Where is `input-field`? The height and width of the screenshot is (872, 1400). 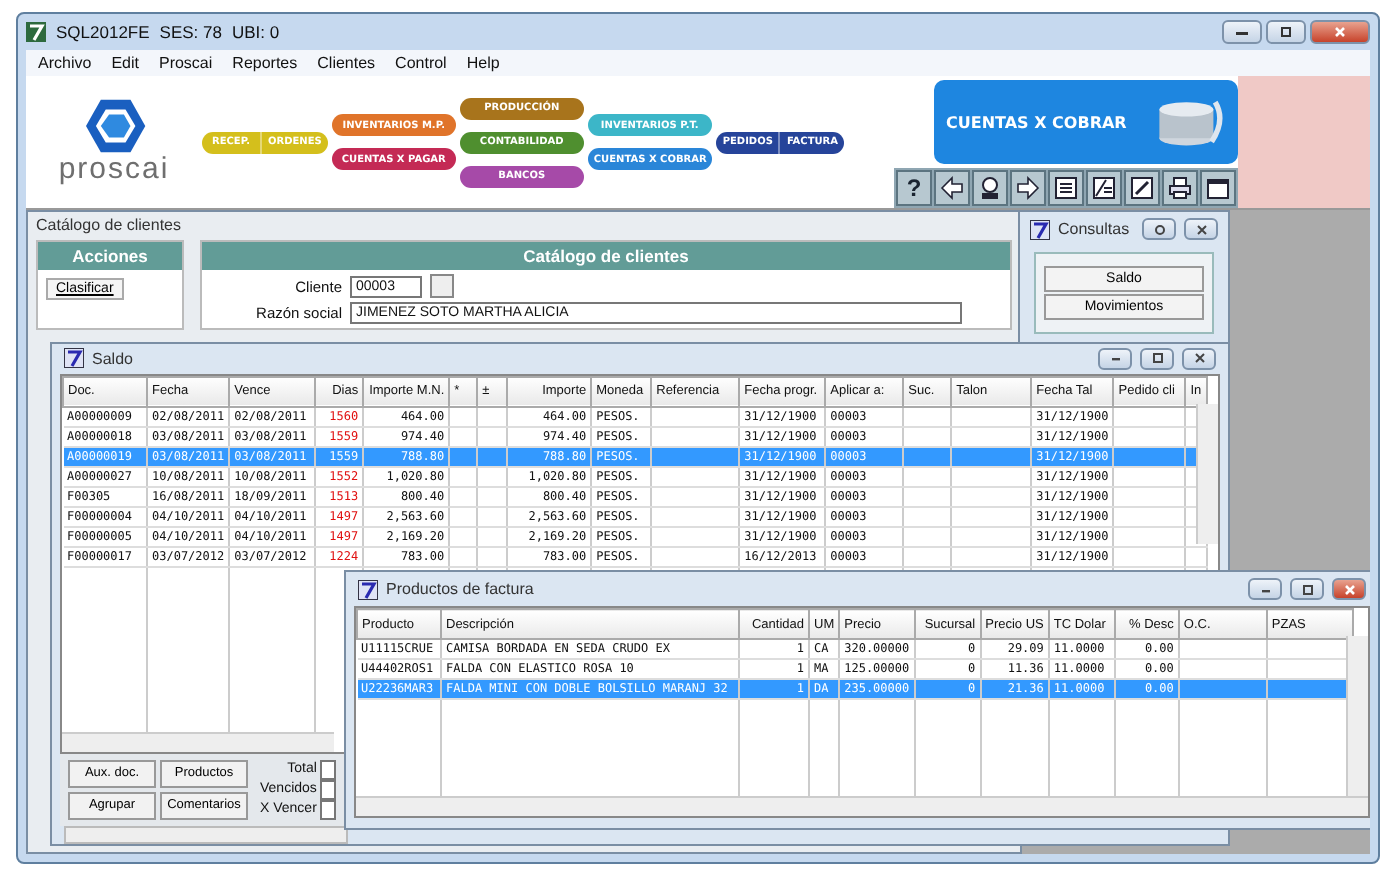
input-field is located at coordinates (442, 286).